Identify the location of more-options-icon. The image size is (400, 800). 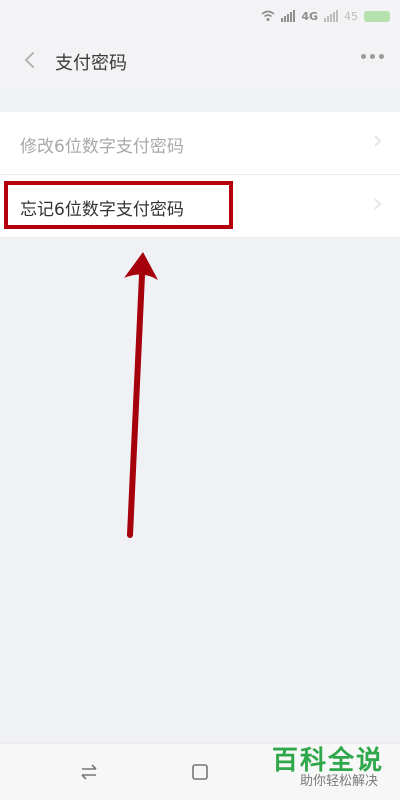
(372, 56).